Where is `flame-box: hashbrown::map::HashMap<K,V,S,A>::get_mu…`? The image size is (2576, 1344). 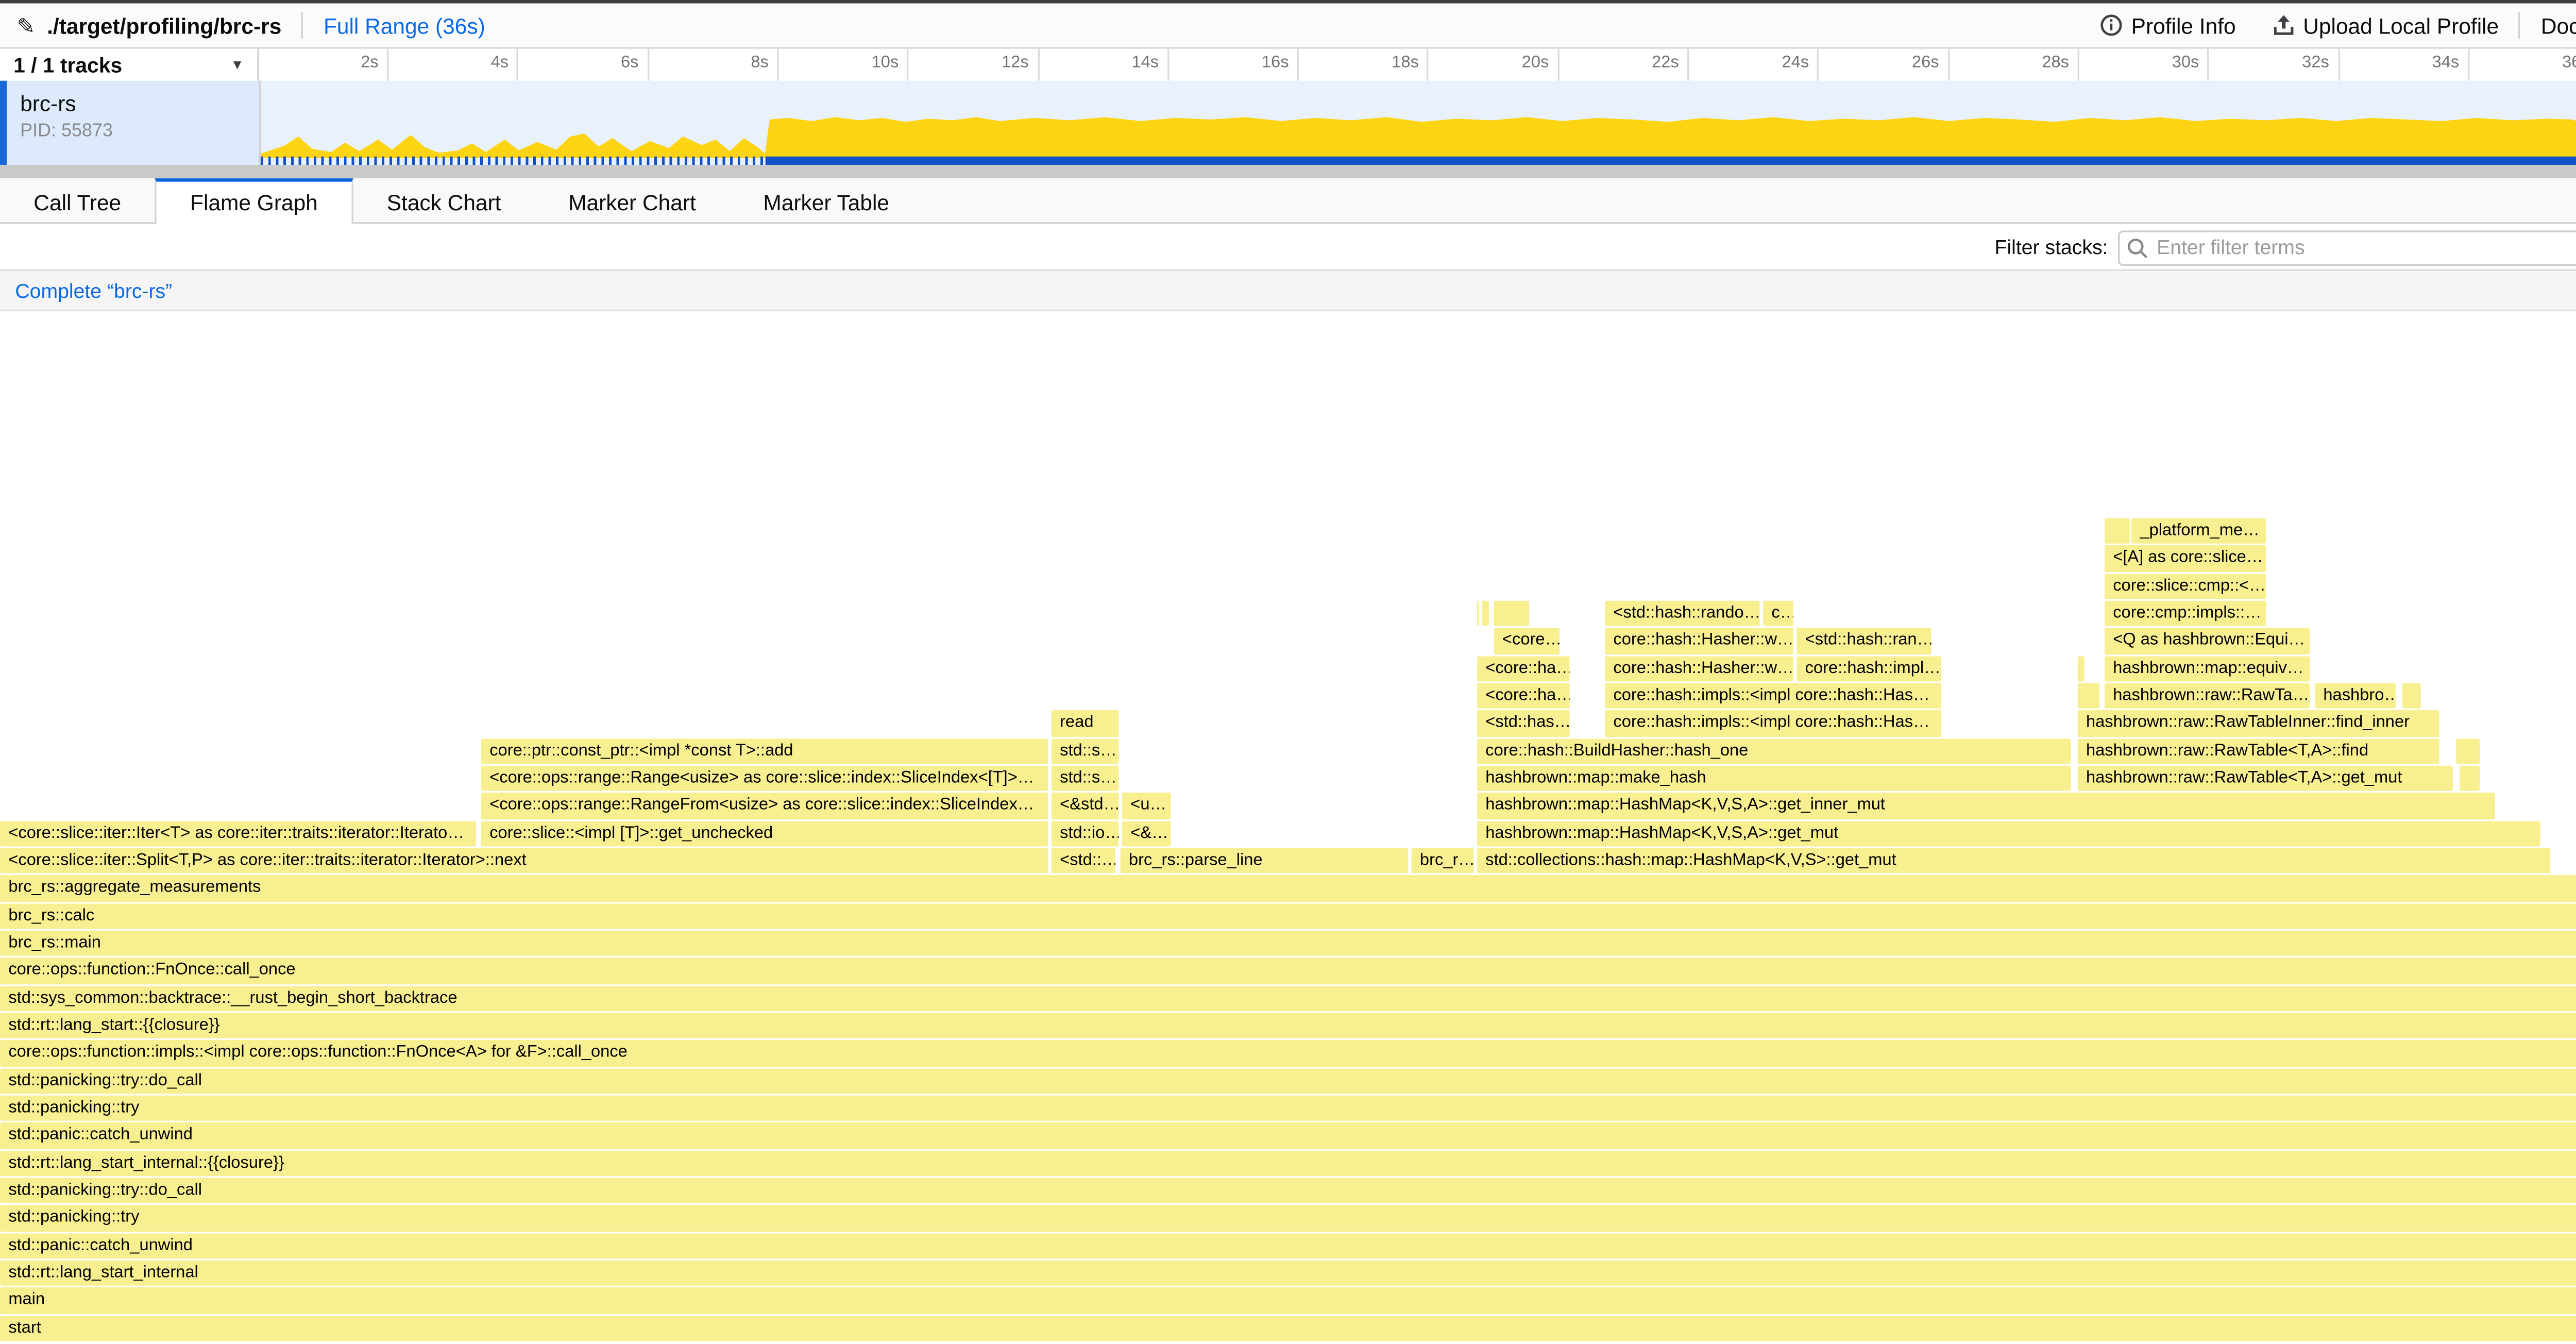 flame-box: hashbrown::map::HashMap<K,V,S,A>::get_mu… is located at coordinates (2008, 834).